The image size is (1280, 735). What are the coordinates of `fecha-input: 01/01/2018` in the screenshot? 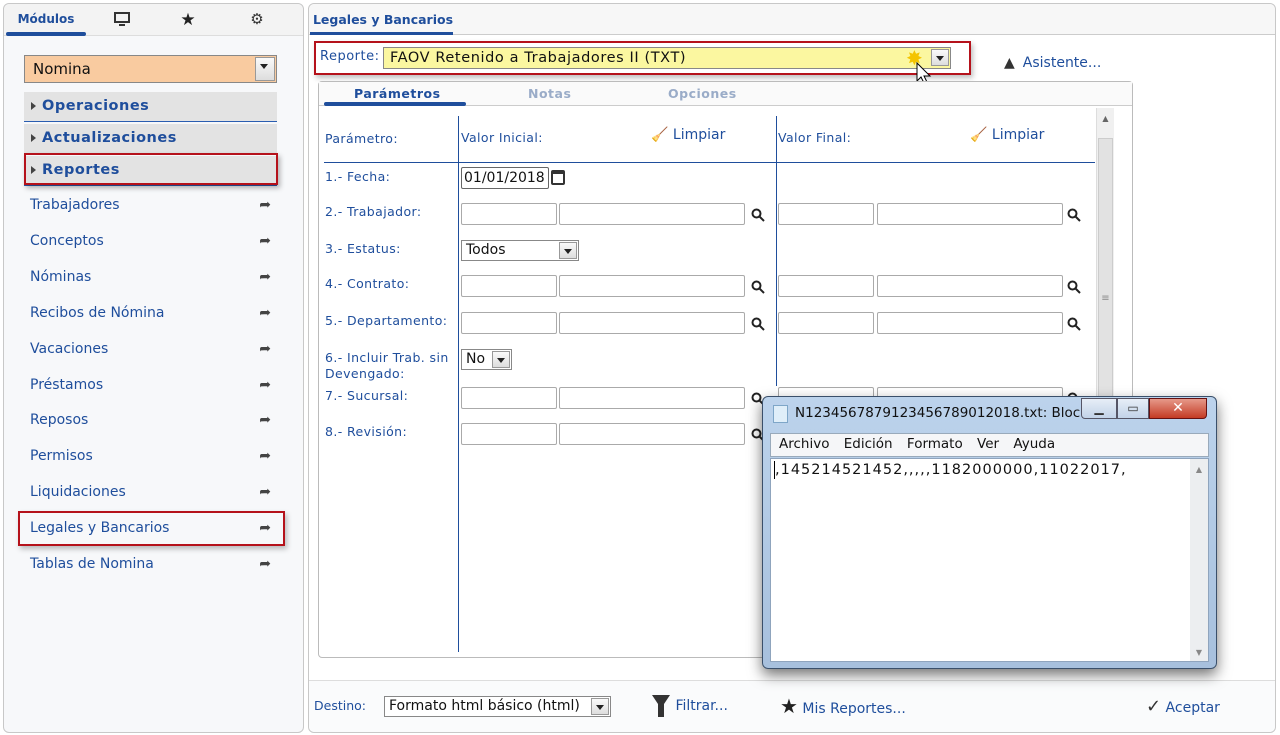 It's located at (505, 178).